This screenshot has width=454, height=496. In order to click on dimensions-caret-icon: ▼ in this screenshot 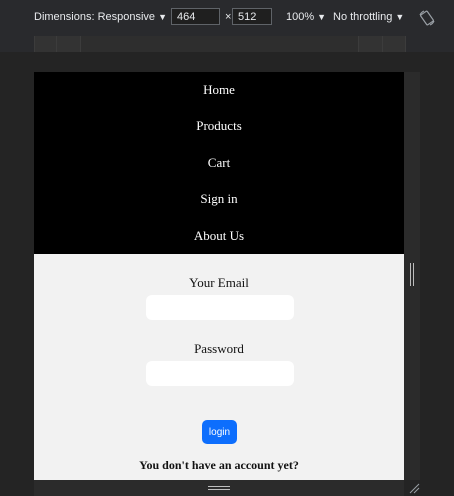, I will do `click(162, 17)`.